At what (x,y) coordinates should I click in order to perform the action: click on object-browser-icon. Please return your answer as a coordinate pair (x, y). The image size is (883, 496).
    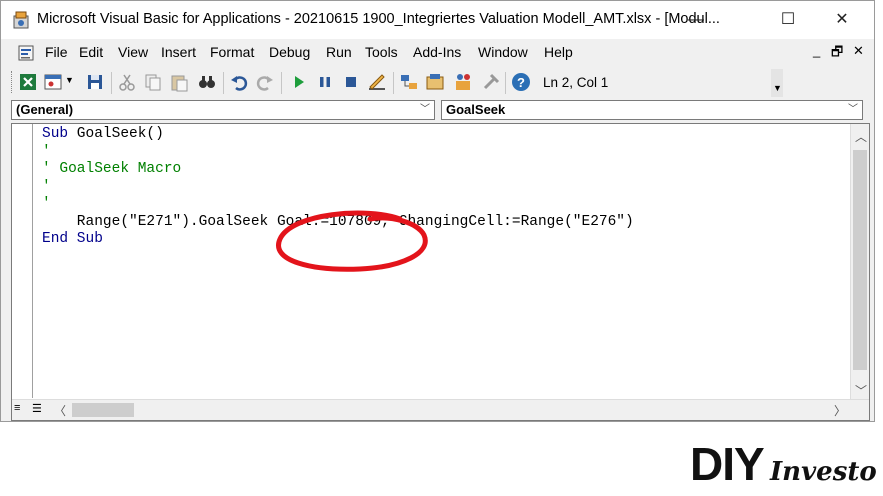
    Looking at the image, I should click on (463, 82).